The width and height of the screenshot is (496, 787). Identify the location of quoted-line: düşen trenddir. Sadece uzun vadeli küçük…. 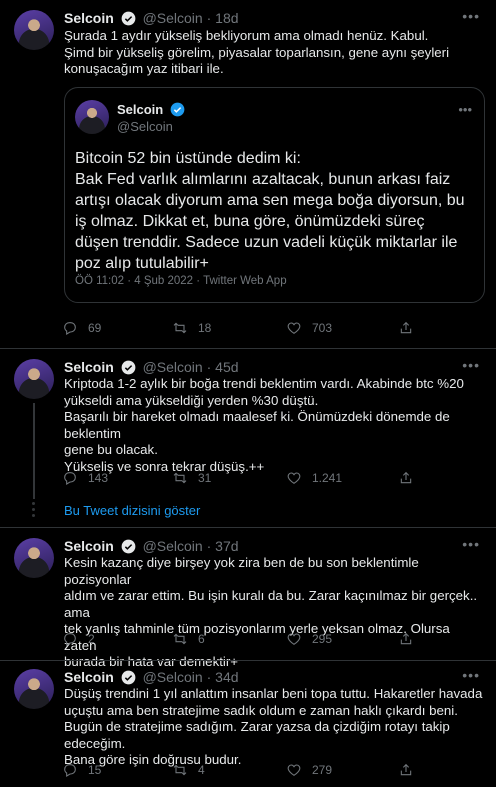
(266, 242).